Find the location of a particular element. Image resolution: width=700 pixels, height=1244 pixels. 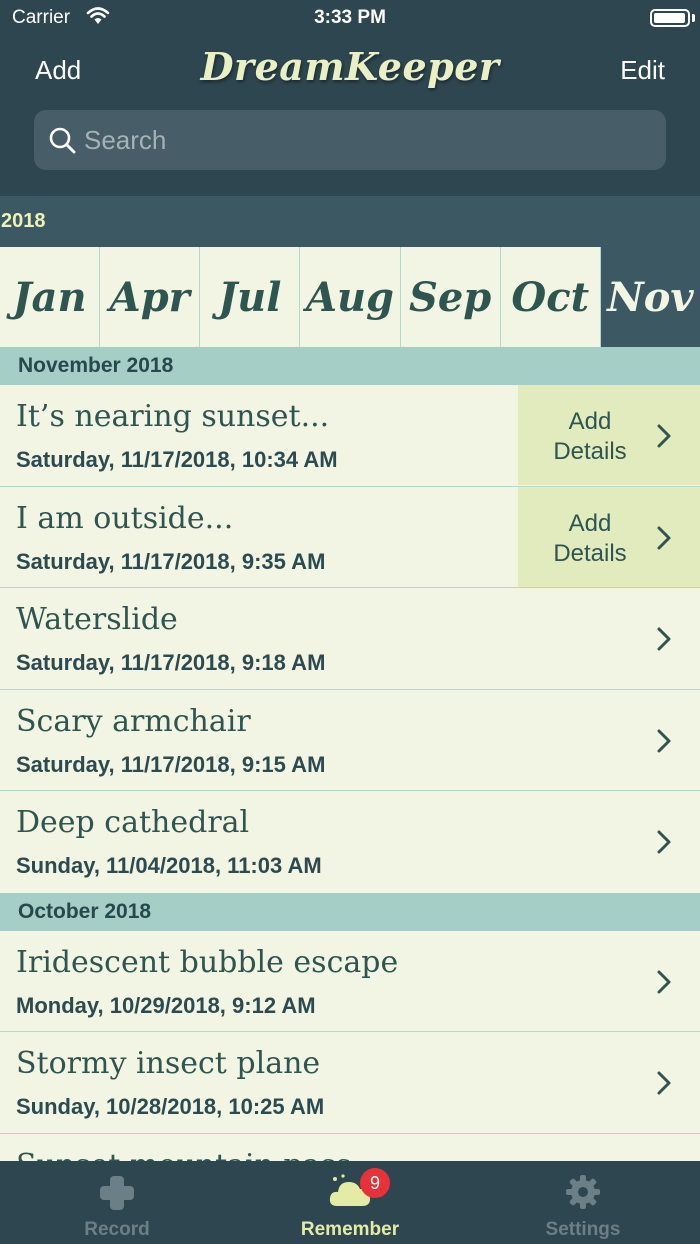

search-input is located at coordinates (364, 140).